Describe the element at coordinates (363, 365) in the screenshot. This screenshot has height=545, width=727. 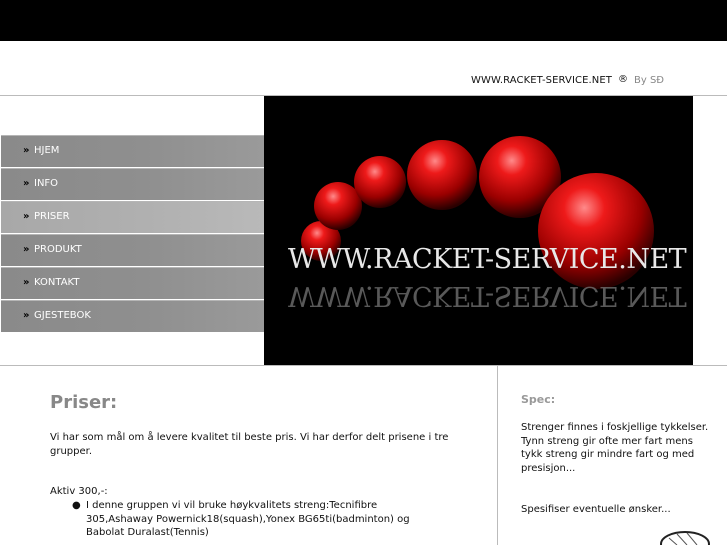
I see `divider-middle` at that location.